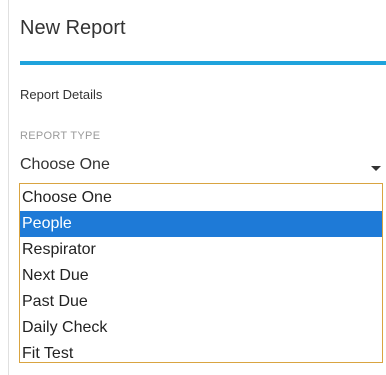  Describe the element at coordinates (201, 276) in the screenshot. I see `option-next-due: Next Due` at that location.